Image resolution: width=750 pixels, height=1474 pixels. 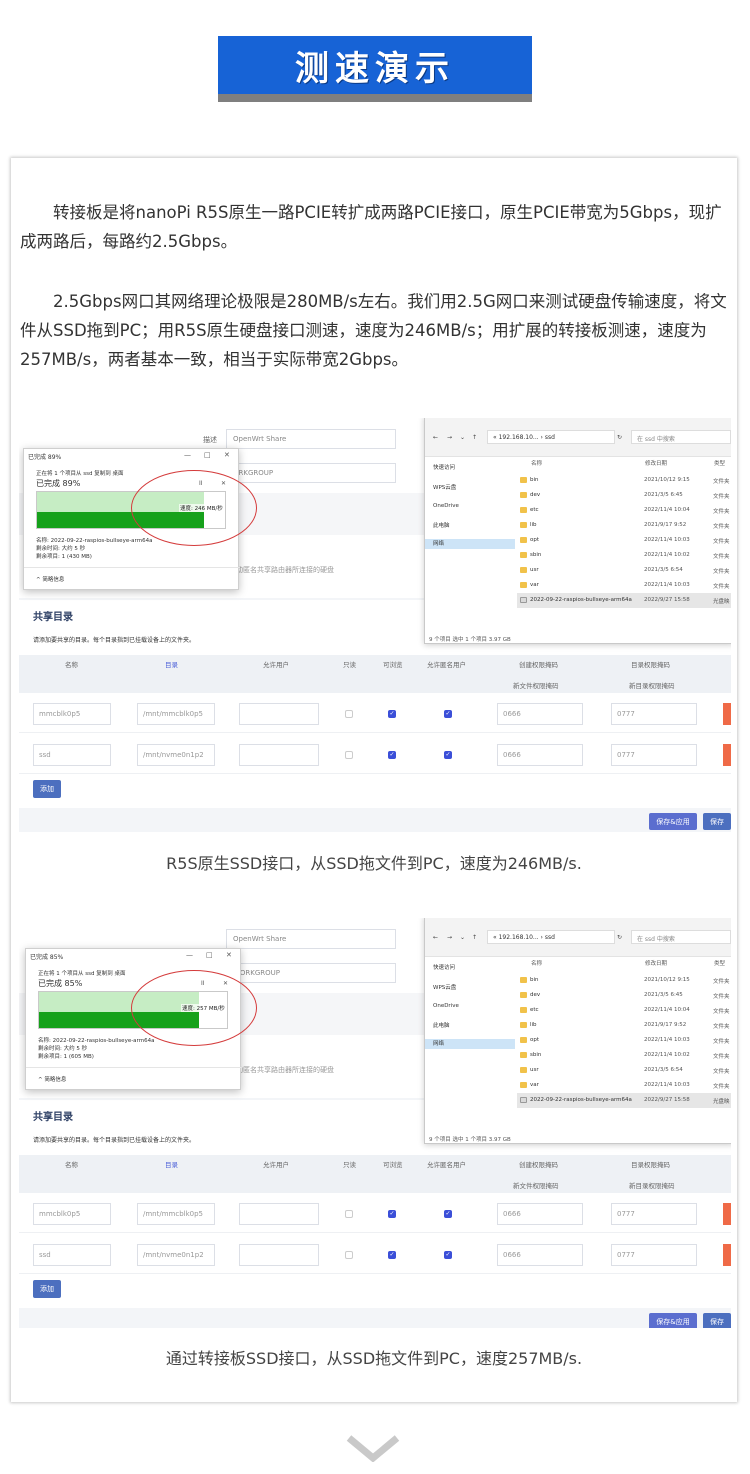 I want to click on workgroup-input: WORKGROUP, so click(x=311, y=973).